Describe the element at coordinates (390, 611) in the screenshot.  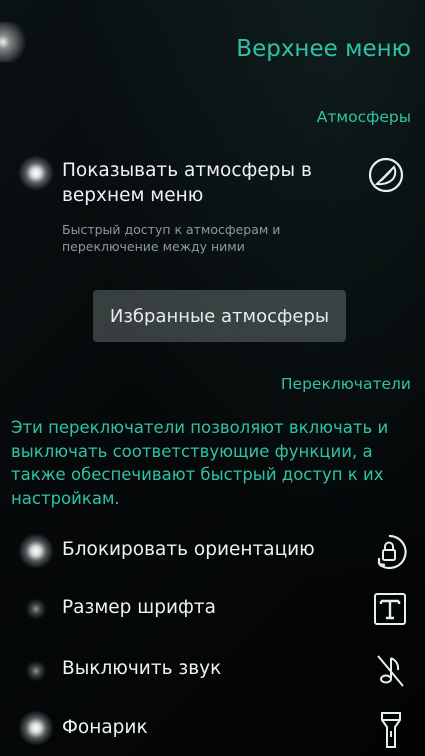
I see `font-size-icon` at that location.